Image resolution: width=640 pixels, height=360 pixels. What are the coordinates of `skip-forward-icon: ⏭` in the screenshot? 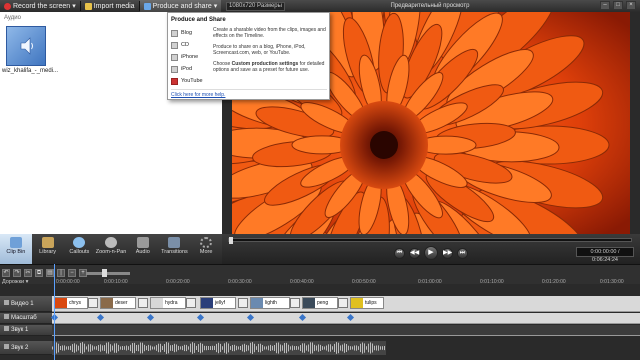 It's located at (462, 253).